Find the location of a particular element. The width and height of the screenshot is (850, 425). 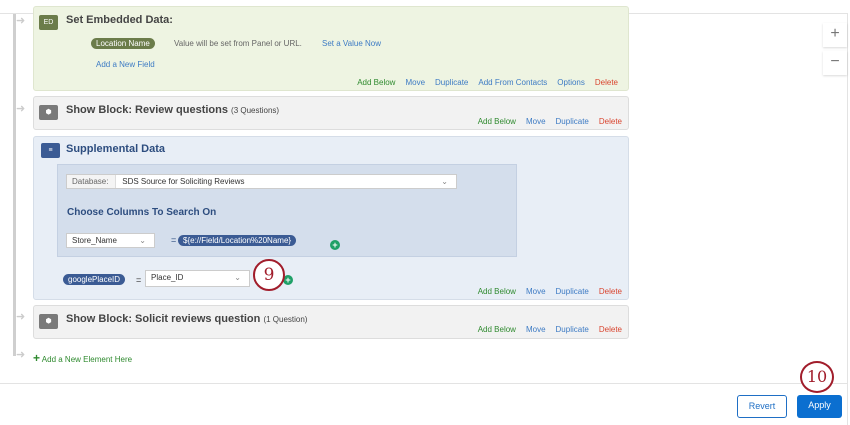

piped-text-pill: ${e://Field/Location%20Name} is located at coordinates (237, 240).